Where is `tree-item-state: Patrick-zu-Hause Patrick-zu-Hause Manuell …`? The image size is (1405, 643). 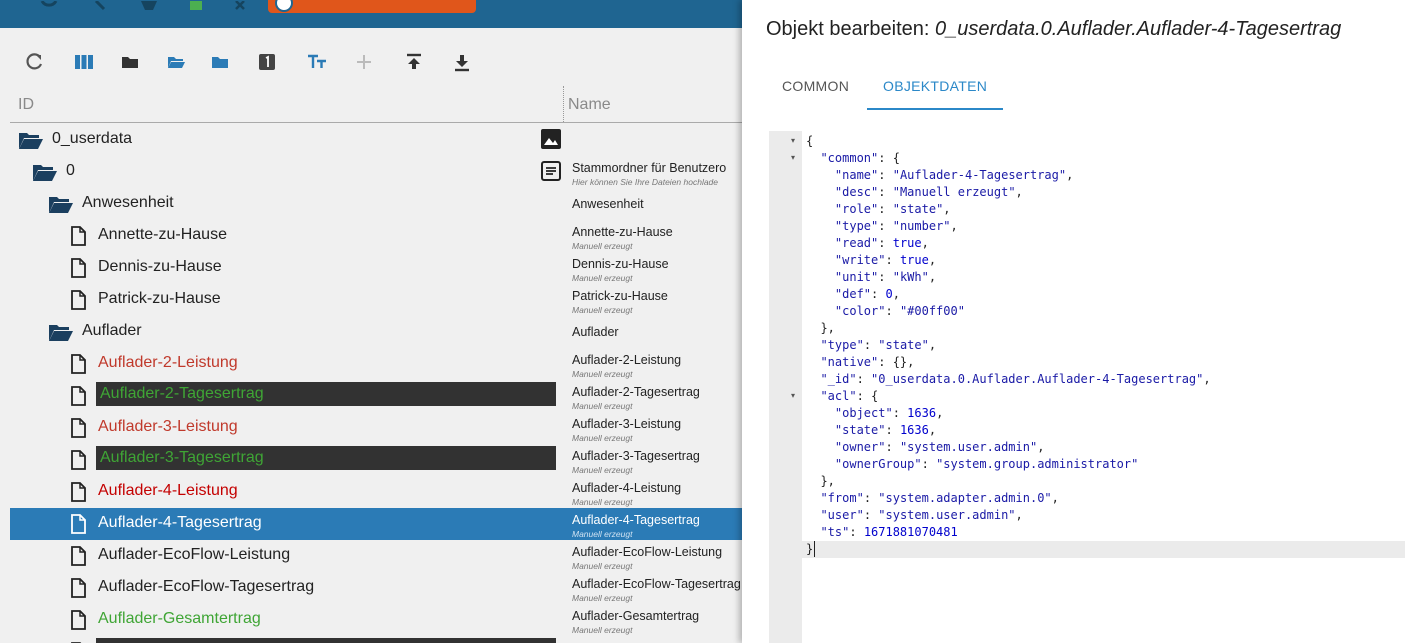
tree-item-state: Patrick-zu-Hause Patrick-zu-Hause Manuell … is located at coordinates (376, 300).